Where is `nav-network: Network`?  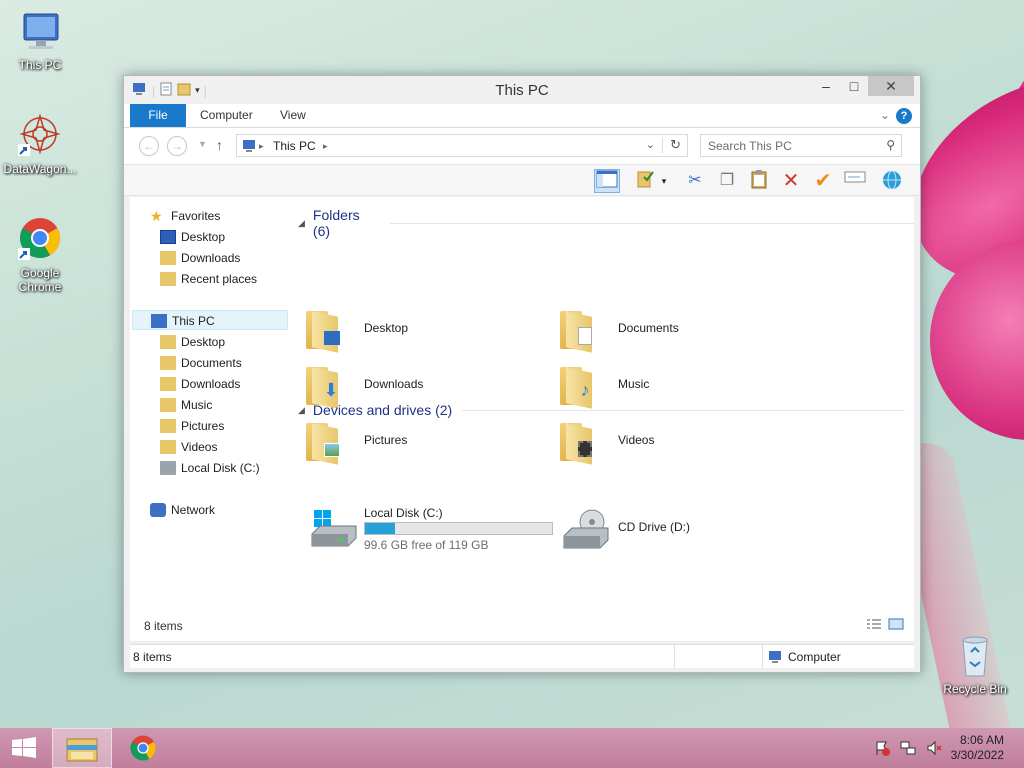
nav-network: Network is located at coordinates (182, 510).